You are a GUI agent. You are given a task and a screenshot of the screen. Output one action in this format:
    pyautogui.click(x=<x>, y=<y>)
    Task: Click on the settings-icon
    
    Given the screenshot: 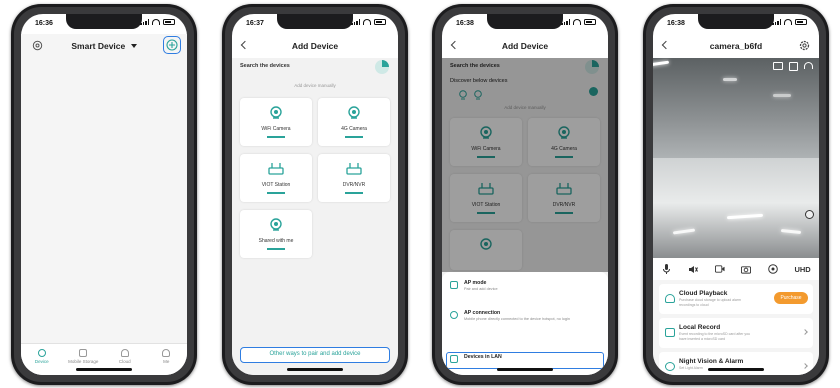 What is the action you would take?
    pyautogui.click(x=804, y=45)
    